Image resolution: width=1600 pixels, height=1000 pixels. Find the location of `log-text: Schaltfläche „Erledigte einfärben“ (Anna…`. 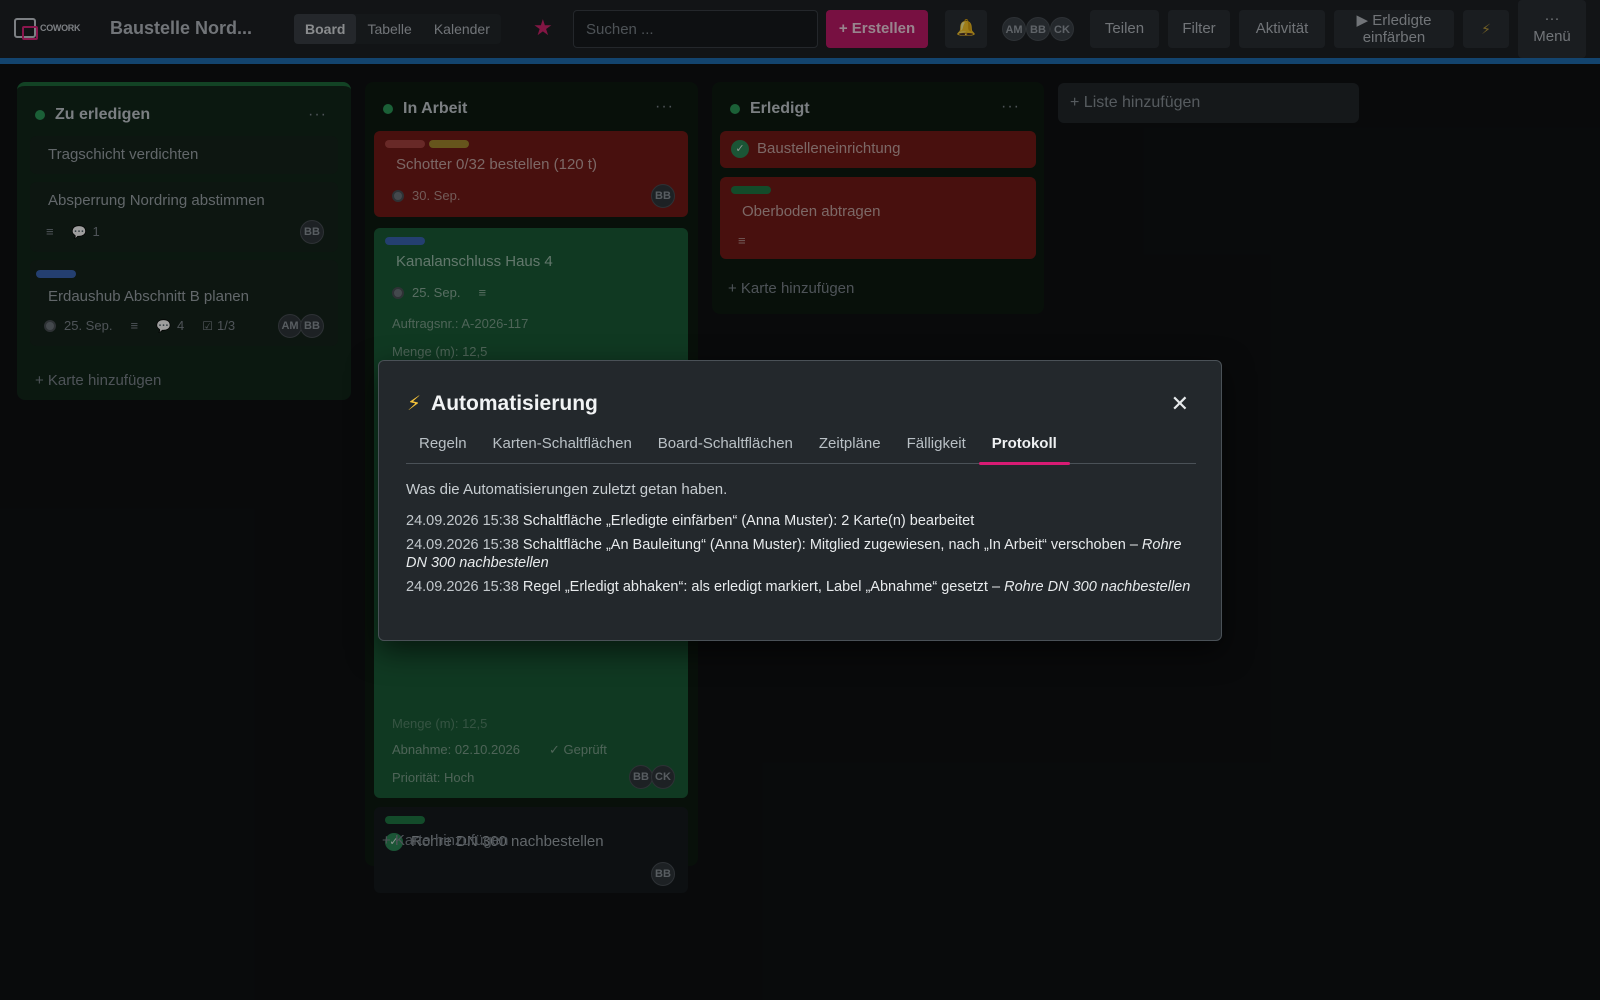

log-text: Schaltfläche „Erledigte einfärben“ (Anna… is located at coordinates (748, 521).